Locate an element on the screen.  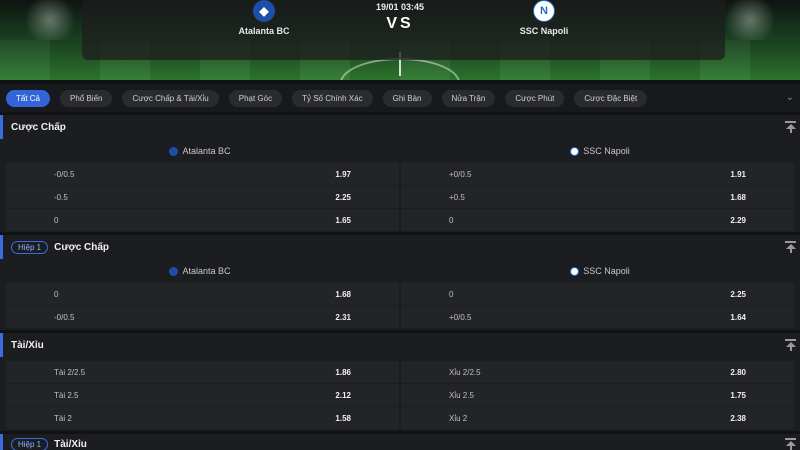
odds-row: Tài 2.5 2.12 Xỉu 2.5 1.75 is located at coordinates (400, 395).